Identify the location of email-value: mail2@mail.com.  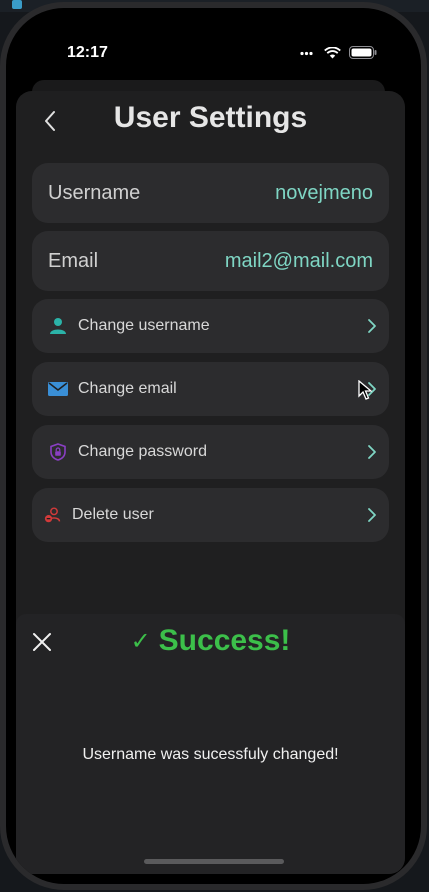
(298, 260).